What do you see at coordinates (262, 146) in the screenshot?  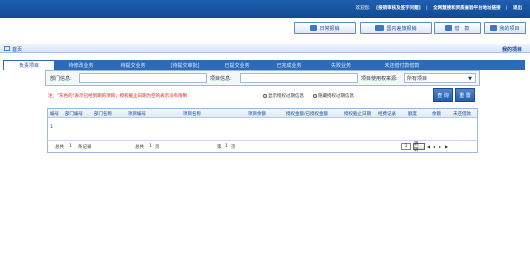 I see `pagination-bar: 总共 1 条记录 总共 1 页 第 1 页 1 跳 转 ◀ ◂ ▸ ▶` at bounding box center [262, 146].